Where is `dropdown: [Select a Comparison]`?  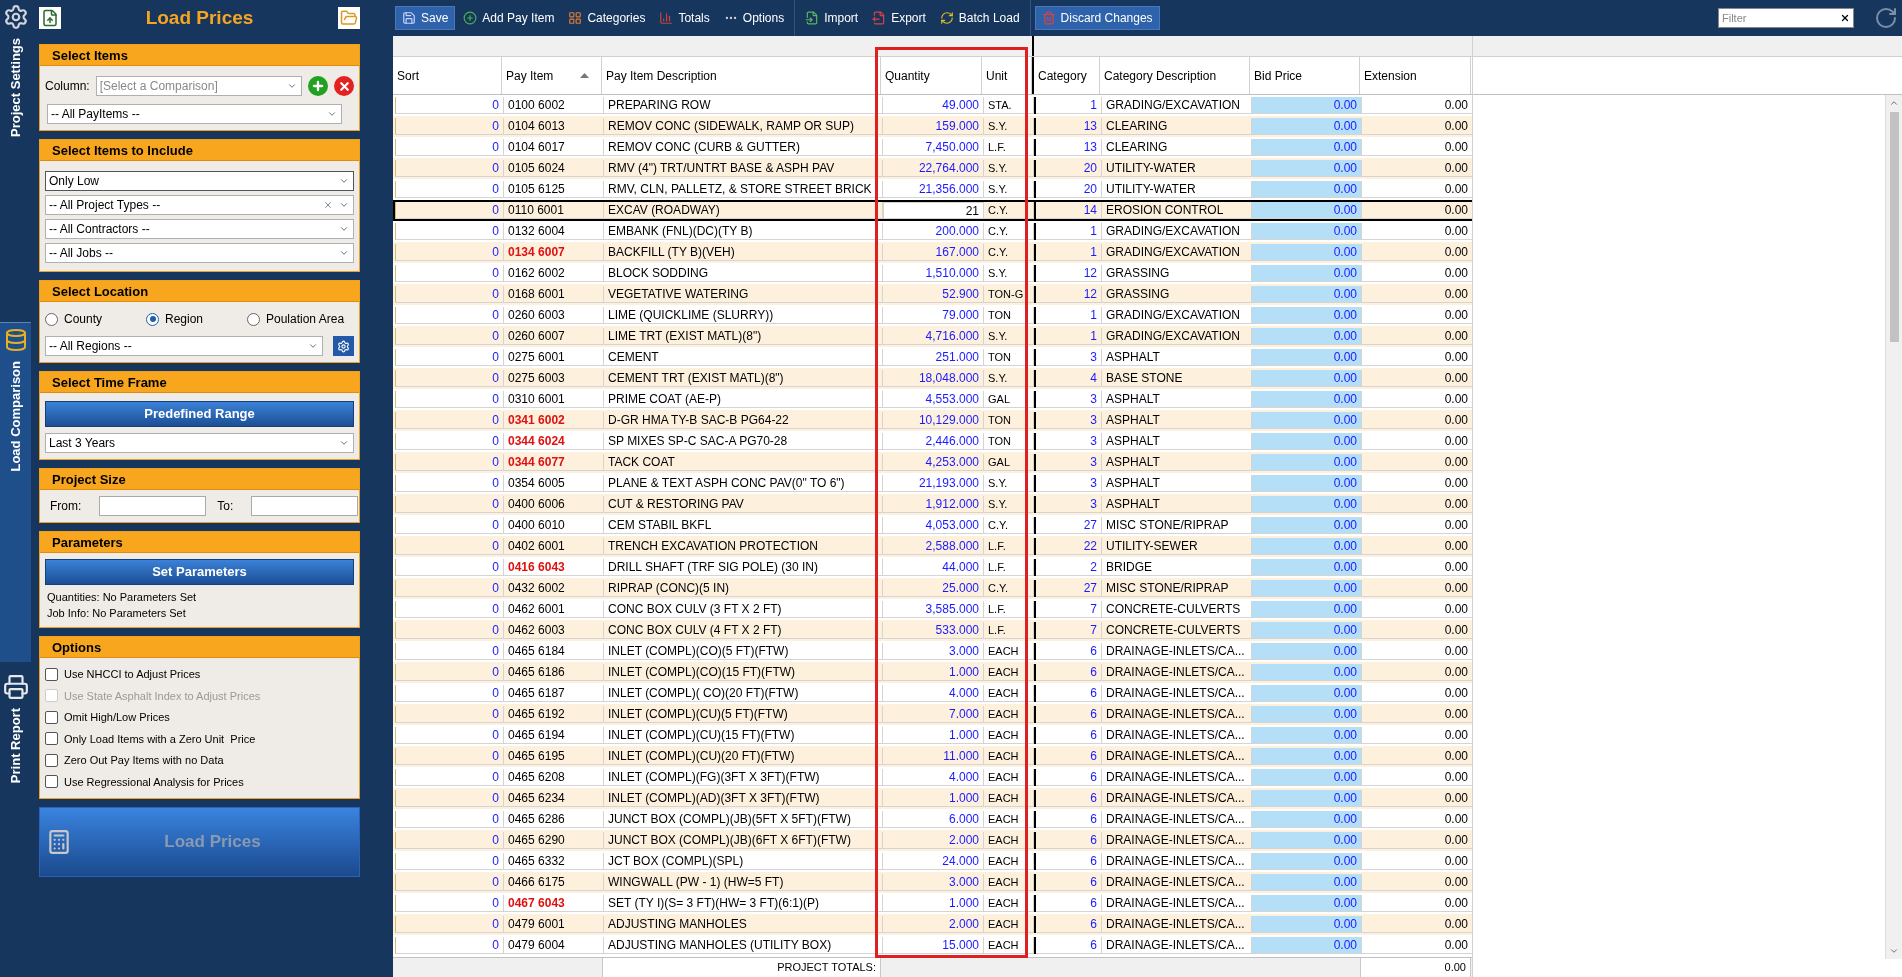
dropdown: [Select a Comparison] is located at coordinates (198, 86).